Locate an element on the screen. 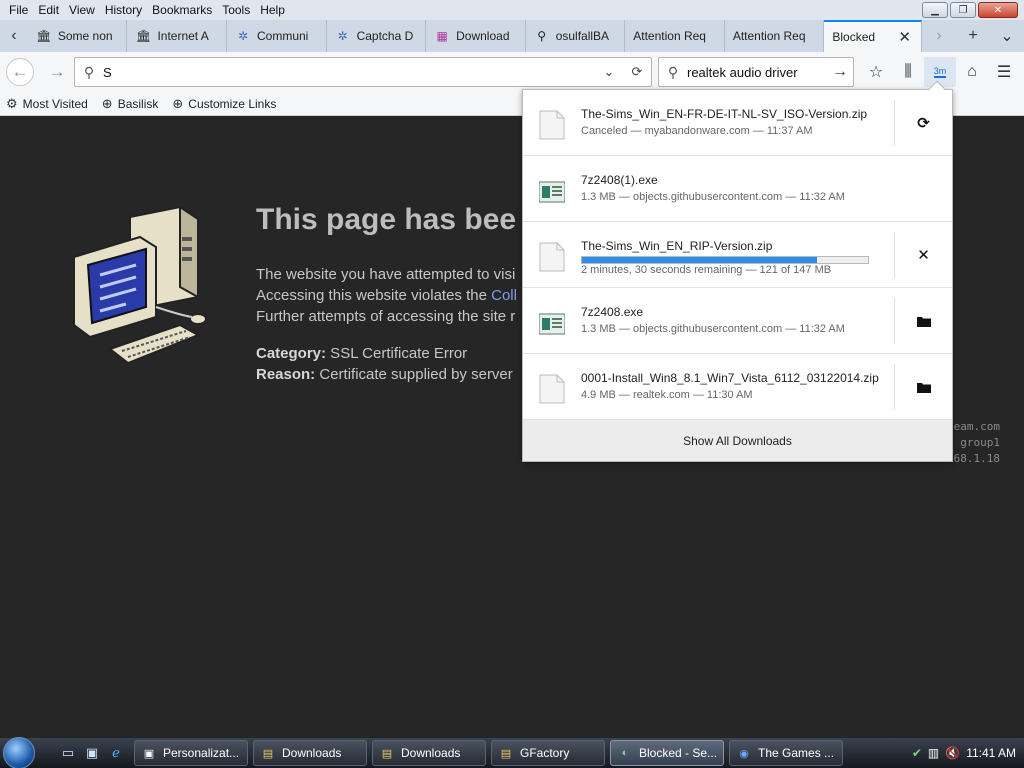 This screenshot has height=768, width=1024. globe-icon: ⊕ is located at coordinates (178, 103).